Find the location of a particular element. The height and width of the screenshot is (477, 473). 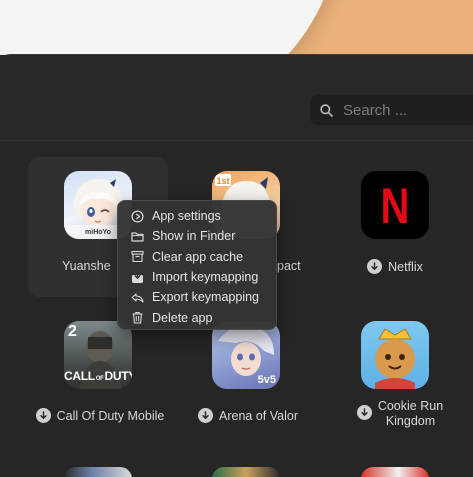

netflix-app-icon: N is located at coordinates (395, 205).